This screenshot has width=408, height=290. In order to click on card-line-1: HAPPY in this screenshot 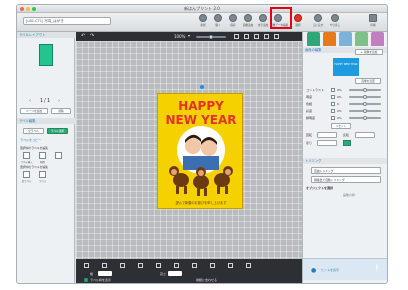, I will do `click(201, 106)`.